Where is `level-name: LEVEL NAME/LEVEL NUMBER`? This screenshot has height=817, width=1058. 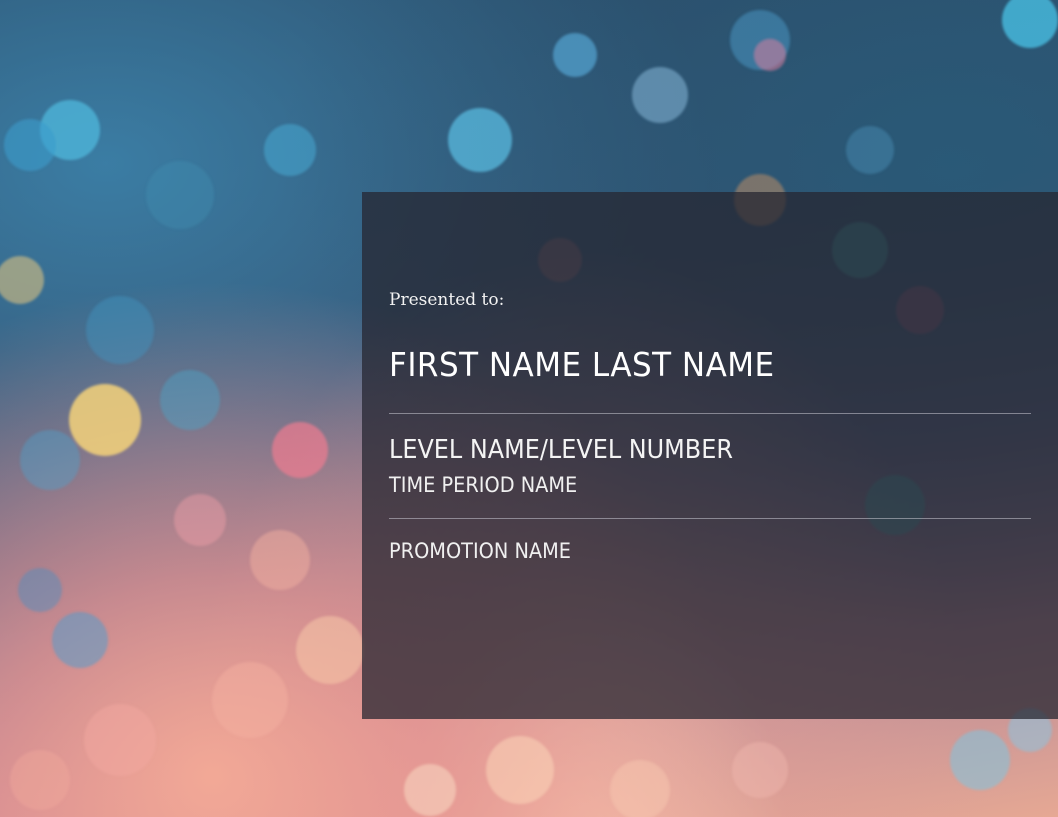 level-name: LEVEL NAME/LEVEL NUMBER is located at coordinates (561, 450).